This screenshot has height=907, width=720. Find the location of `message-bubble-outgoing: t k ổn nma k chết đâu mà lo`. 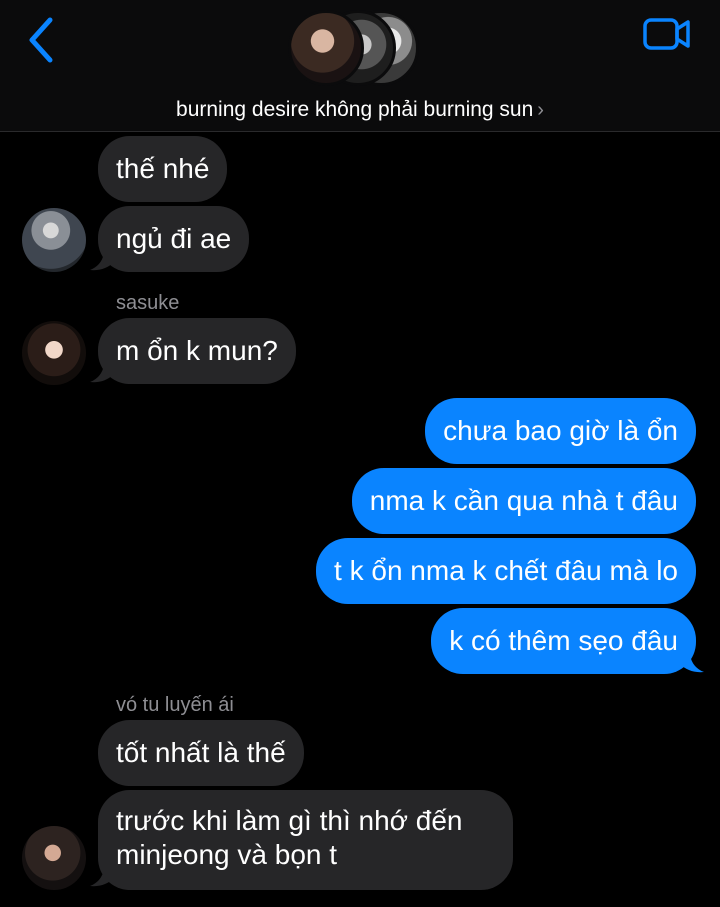

message-bubble-outgoing: t k ổn nma k chết đâu mà lo is located at coordinates (506, 571).